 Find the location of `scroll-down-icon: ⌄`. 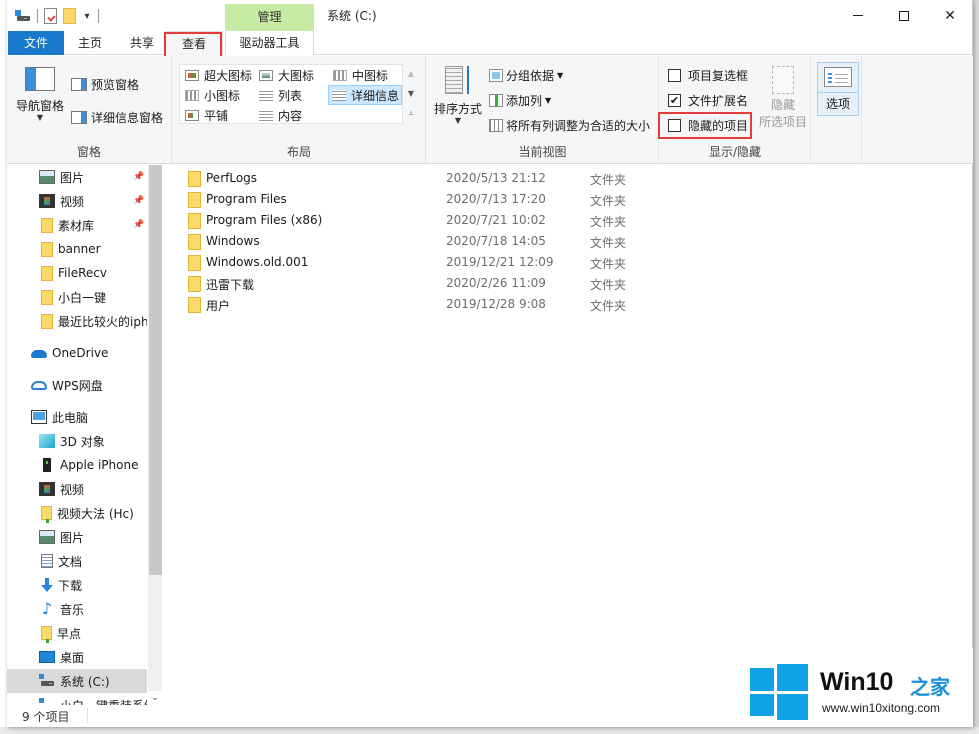

scroll-down-icon: ⌄ is located at coordinates (155, 698).